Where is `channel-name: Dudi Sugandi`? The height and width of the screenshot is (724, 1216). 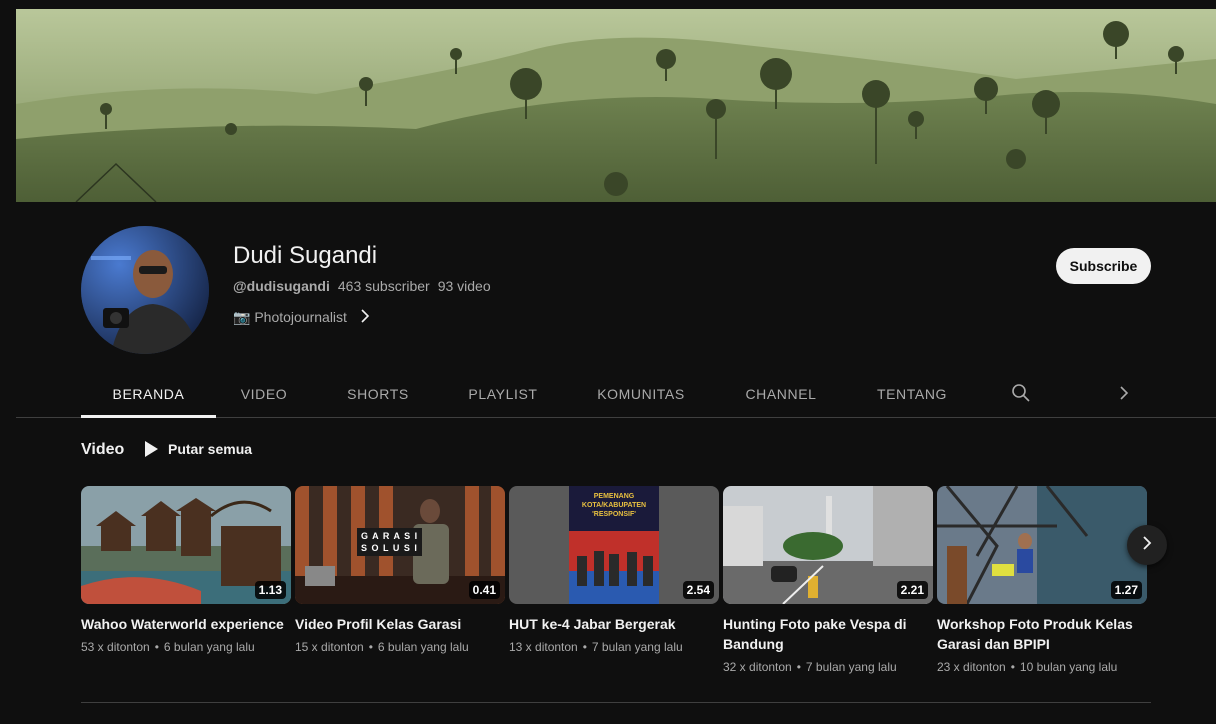 channel-name: Dudi Sugandi is located at coordinates (305, 255).